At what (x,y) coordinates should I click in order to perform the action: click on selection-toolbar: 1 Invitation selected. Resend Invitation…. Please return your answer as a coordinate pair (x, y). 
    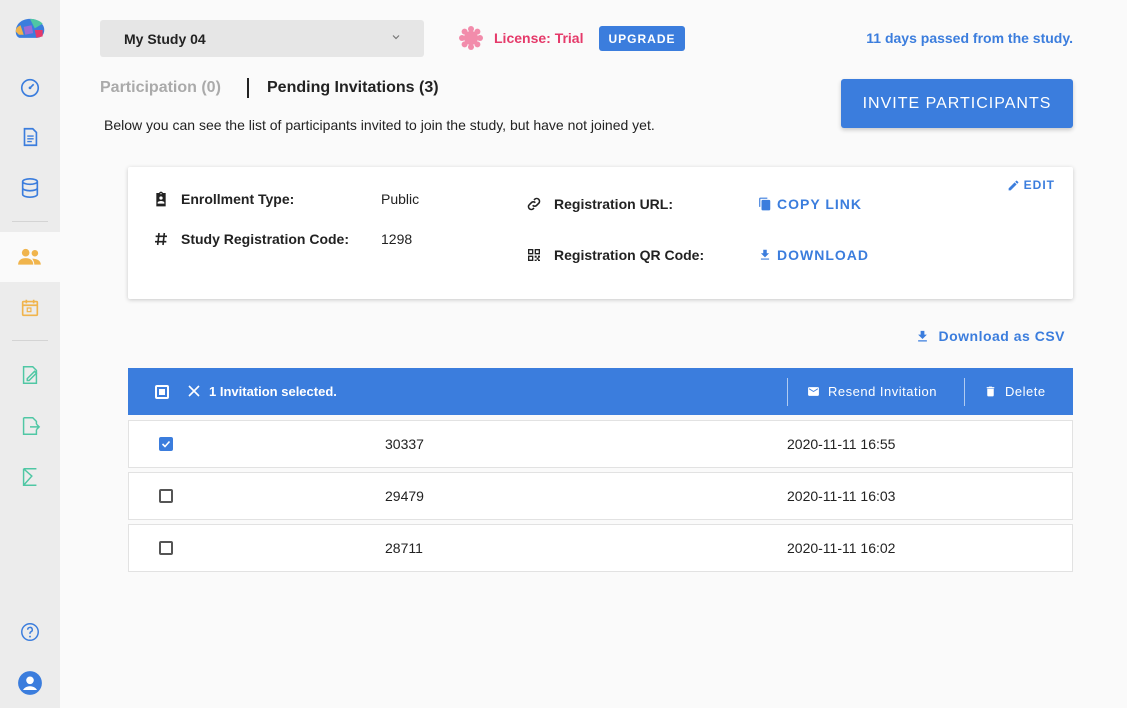
    Looking at the image, I should click on (600, 391).